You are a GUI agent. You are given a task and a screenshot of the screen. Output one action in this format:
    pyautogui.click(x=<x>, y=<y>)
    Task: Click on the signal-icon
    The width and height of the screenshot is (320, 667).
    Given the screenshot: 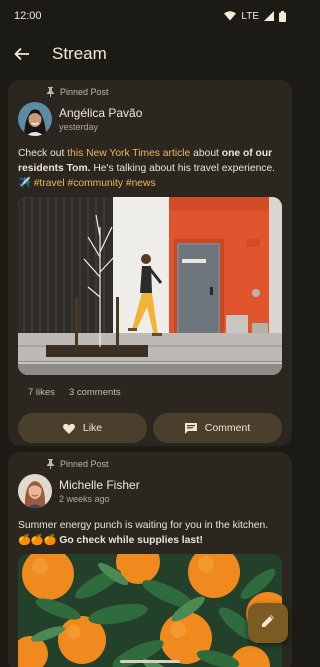 What is the action you would take?
    pyautogui.click(x=269, y=16)
    